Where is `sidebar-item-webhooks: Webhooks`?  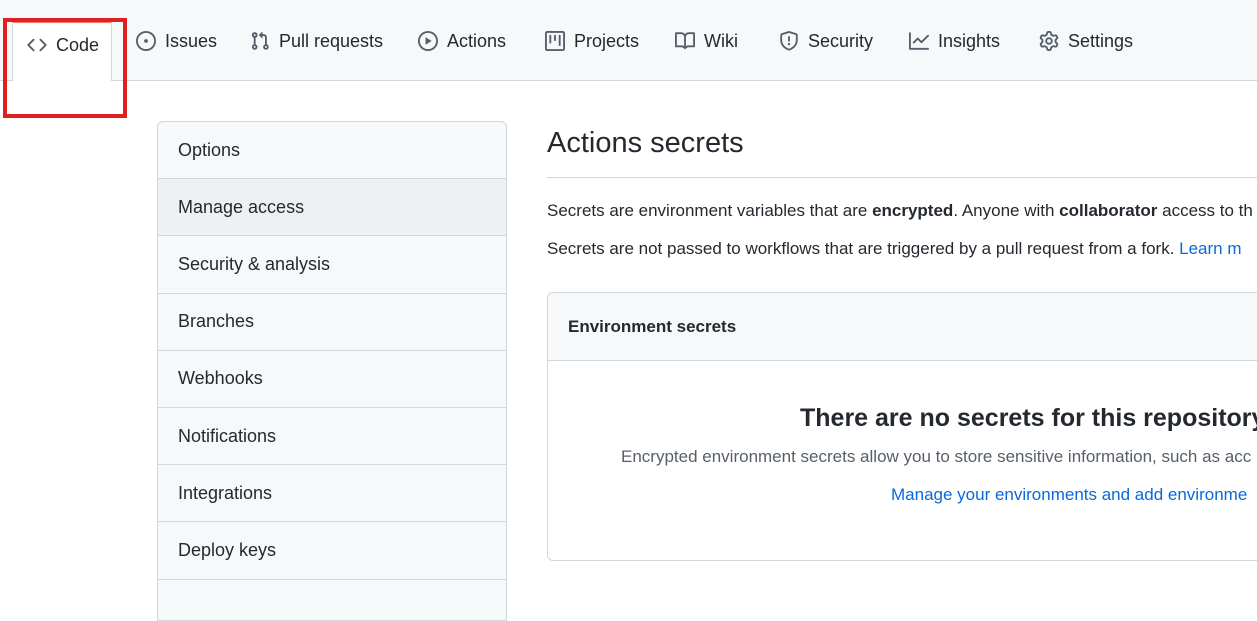 sidebar-item-webhooks: Webhooks is located at coordinates (332, 379).